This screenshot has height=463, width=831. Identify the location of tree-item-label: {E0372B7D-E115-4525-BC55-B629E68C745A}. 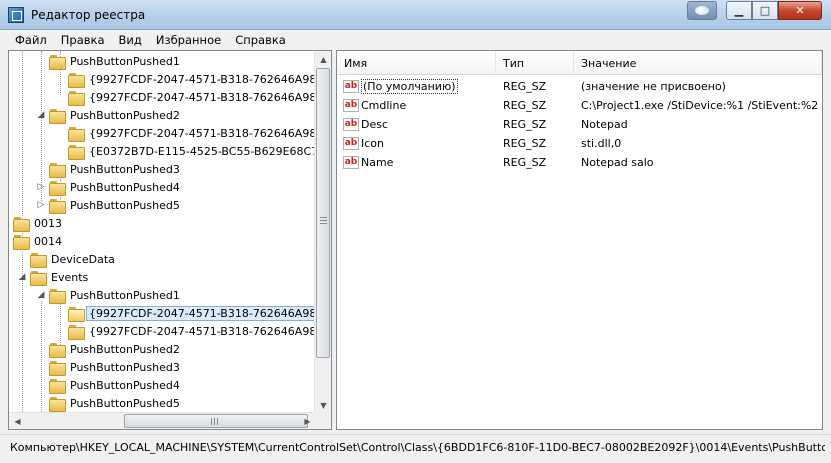
(202, 151).